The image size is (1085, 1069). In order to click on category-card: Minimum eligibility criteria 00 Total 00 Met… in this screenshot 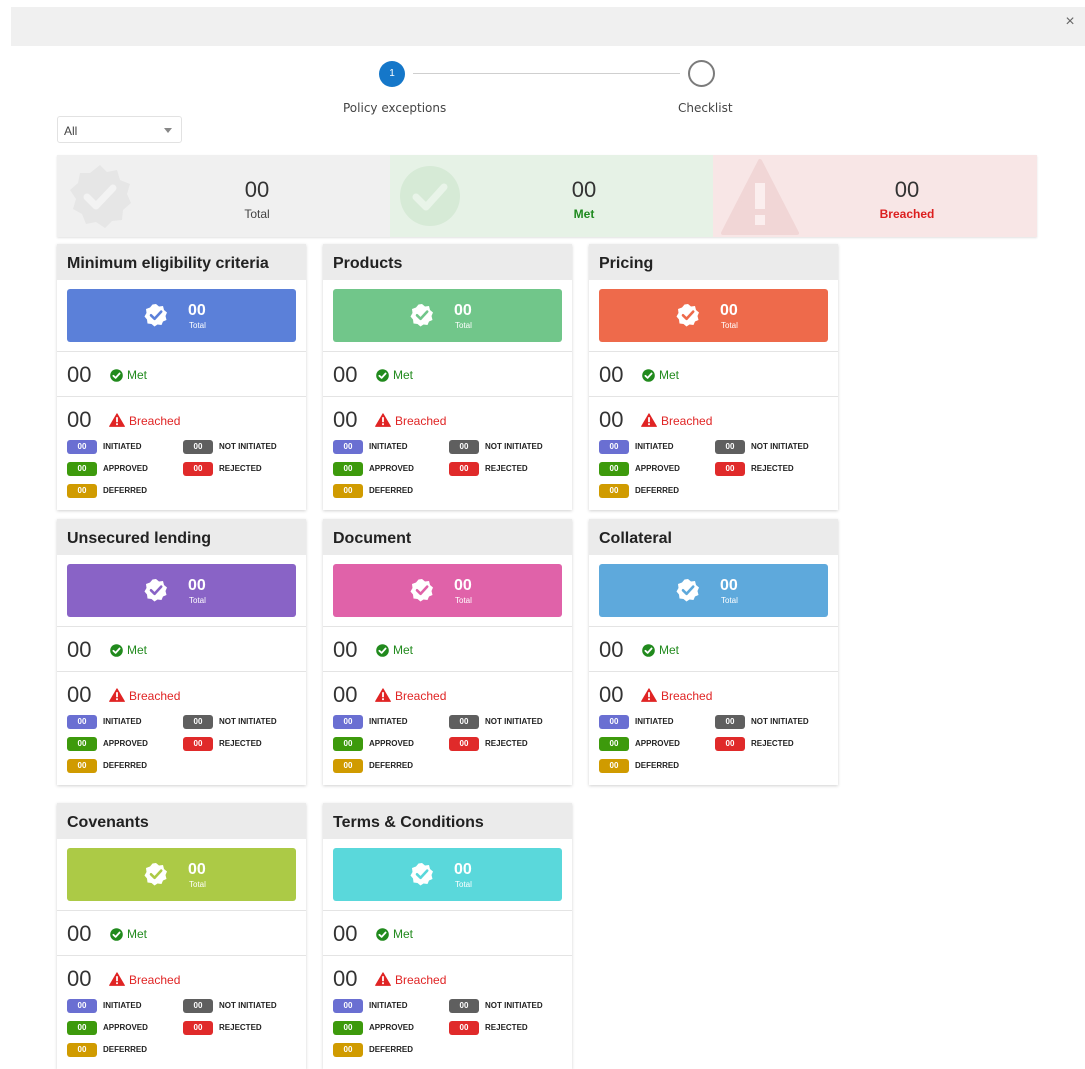, I will do `click(181, 377)`.